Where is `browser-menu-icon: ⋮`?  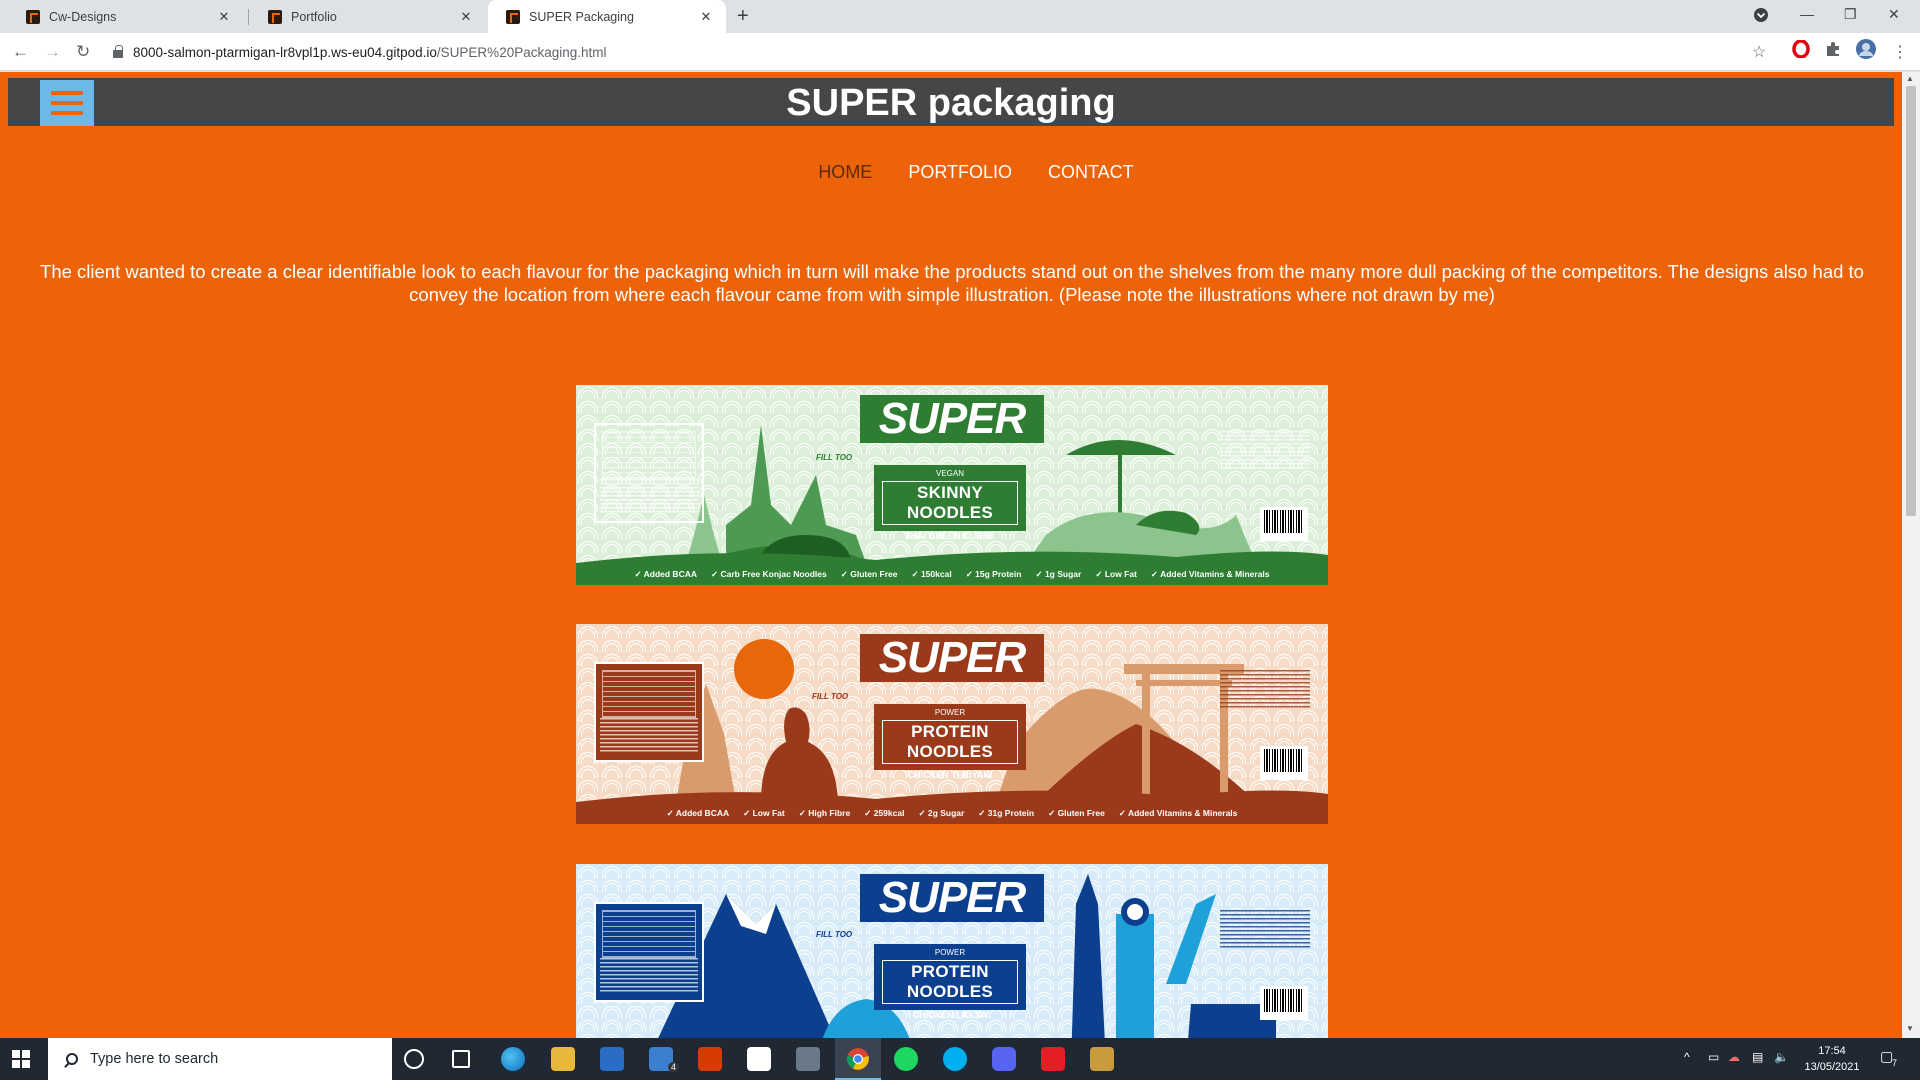 browser-menu-icon: ⋮ is located at coordinates (1900, 52).